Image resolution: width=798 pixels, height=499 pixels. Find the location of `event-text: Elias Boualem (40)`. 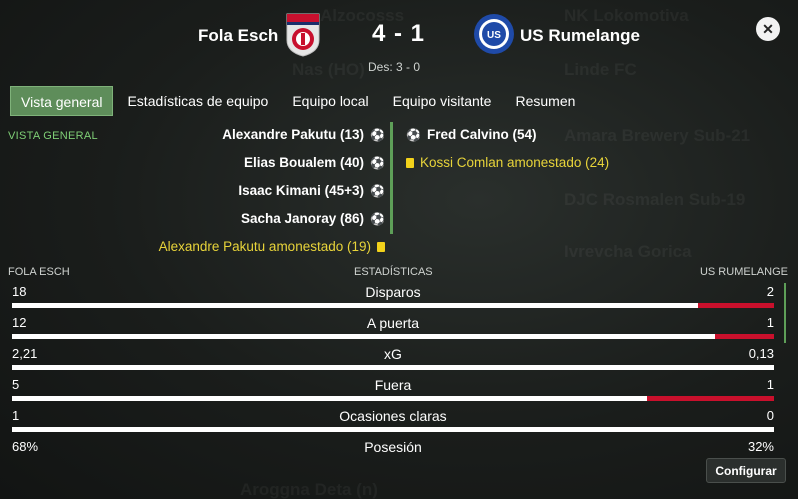

event-text: Elias Boualem (40) is located at coordinates (304, 162).